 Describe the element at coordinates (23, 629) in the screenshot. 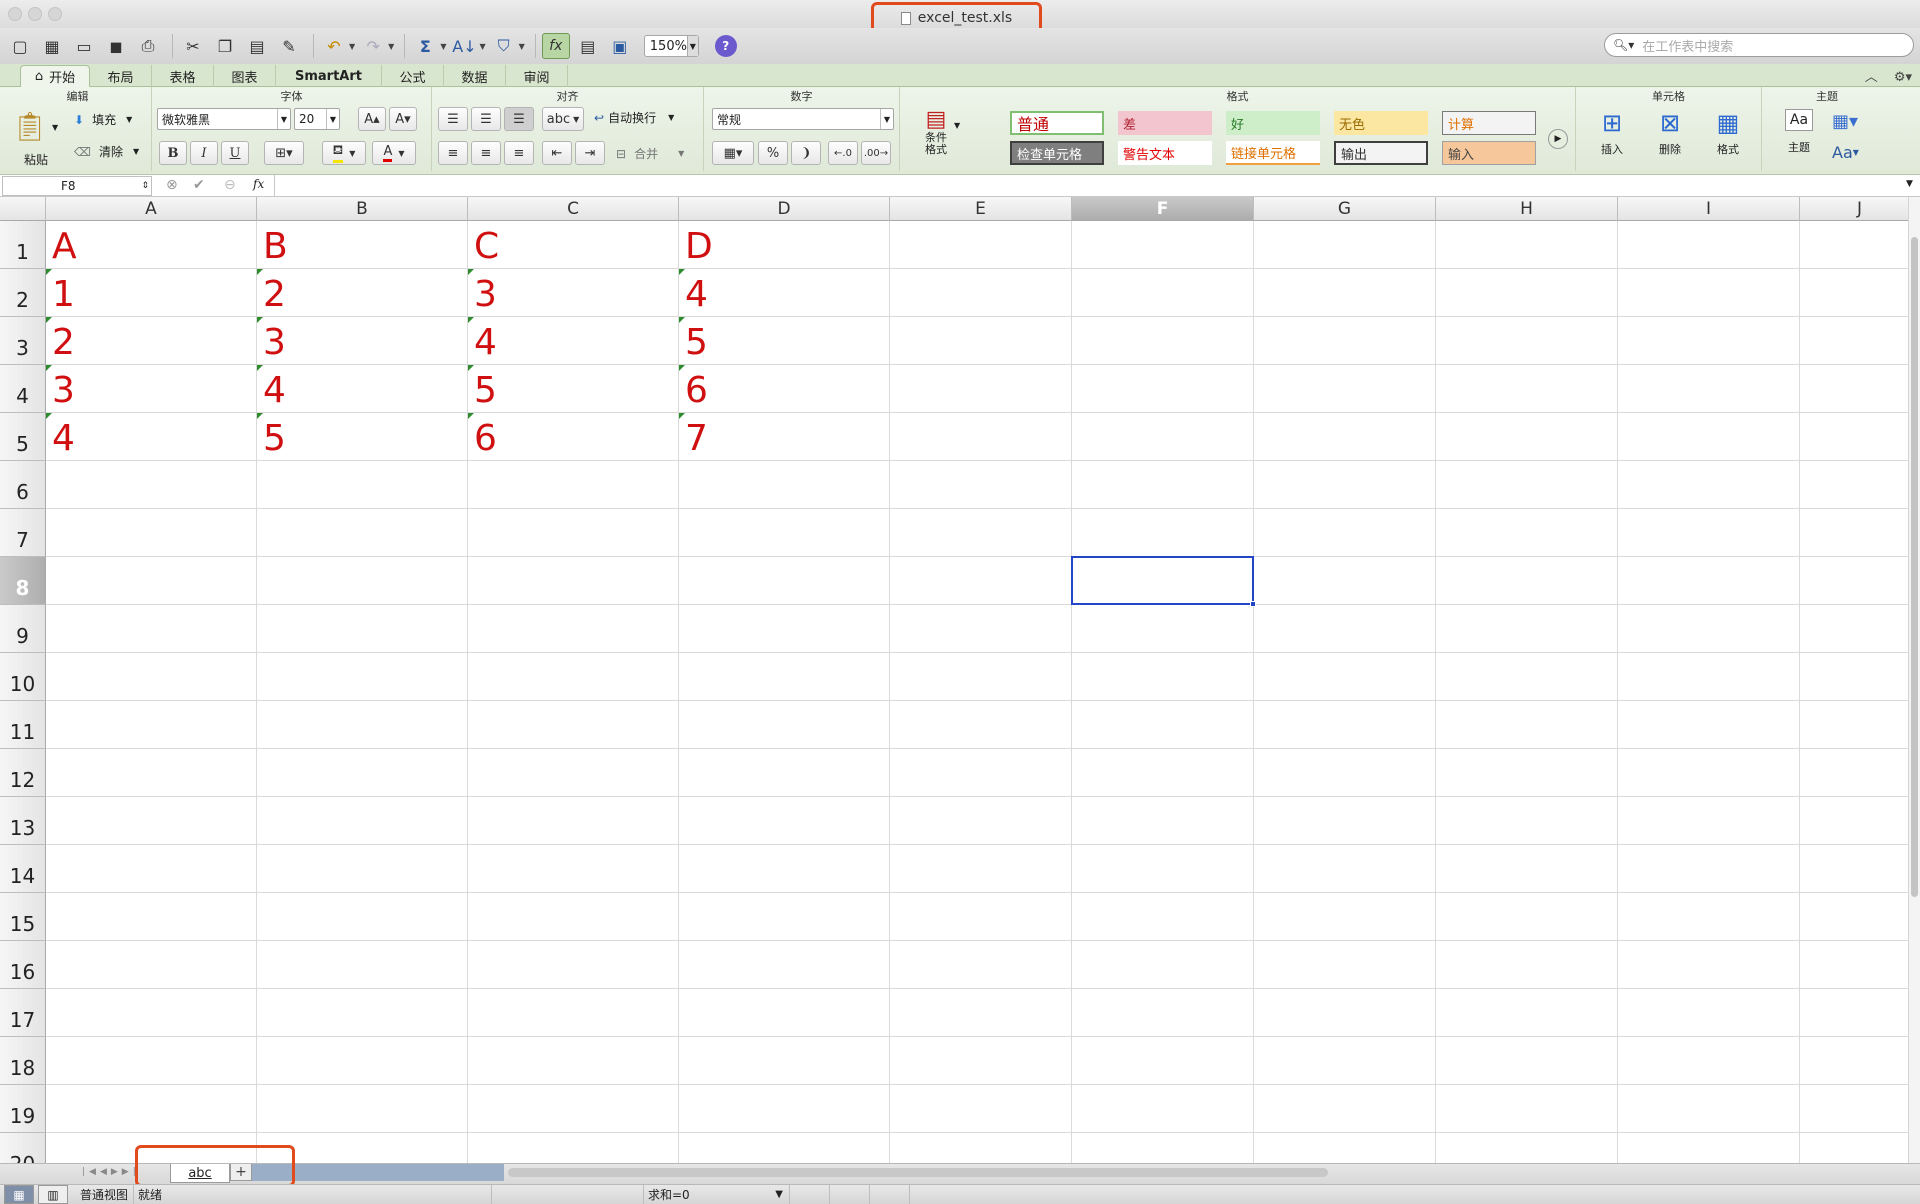

I see `row-header-9: 9` at that location.